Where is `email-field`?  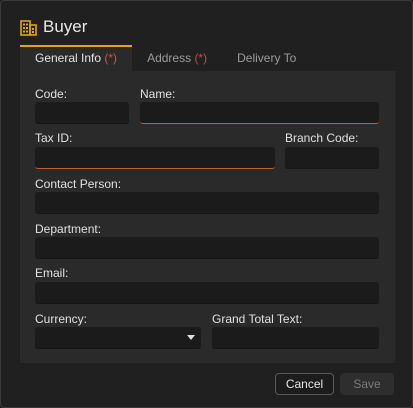 email-field is located at coordinates (207, 293).